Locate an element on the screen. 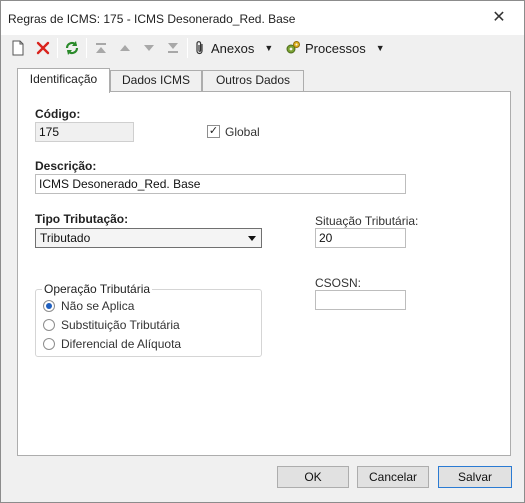 The image size is (525, 503). tipo-tributacao-label: Tipo Tributação: is located at coordinates (82, 219).